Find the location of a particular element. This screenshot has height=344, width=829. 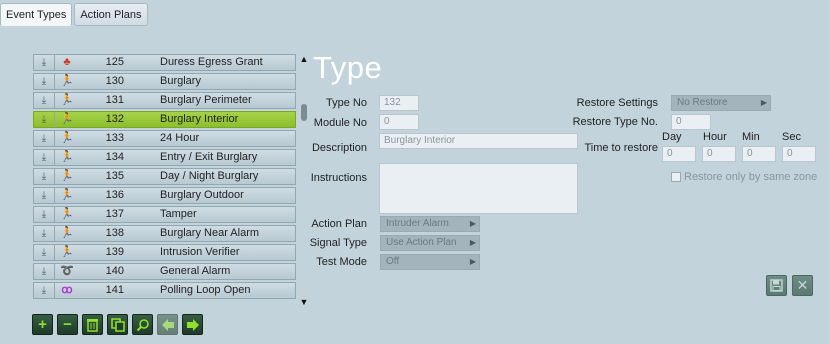

remove-button: − is located at coordinates (67, 324).